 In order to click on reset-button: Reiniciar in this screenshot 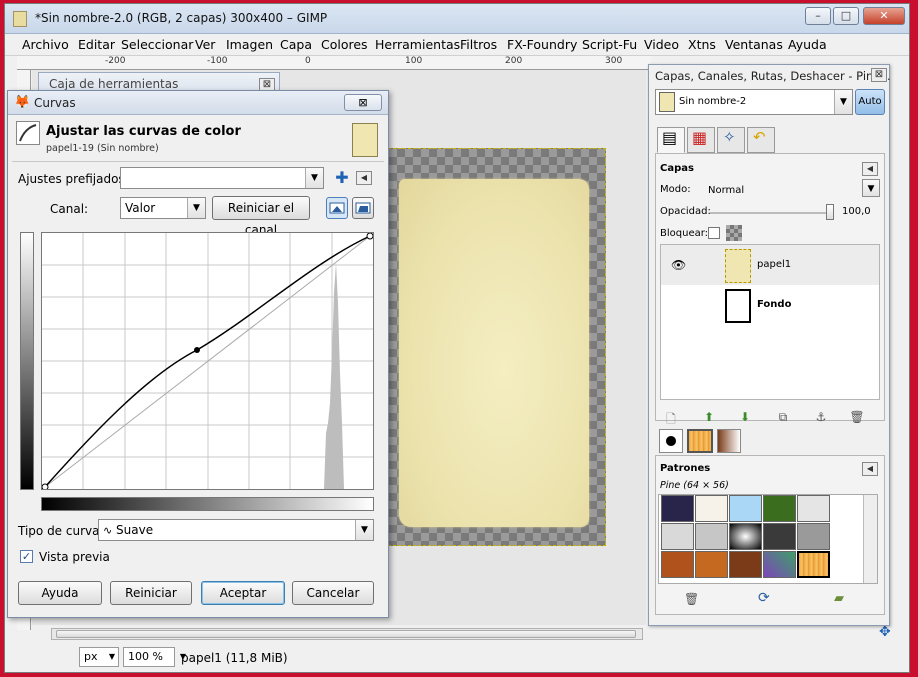, I will do `click(151, 593)`.